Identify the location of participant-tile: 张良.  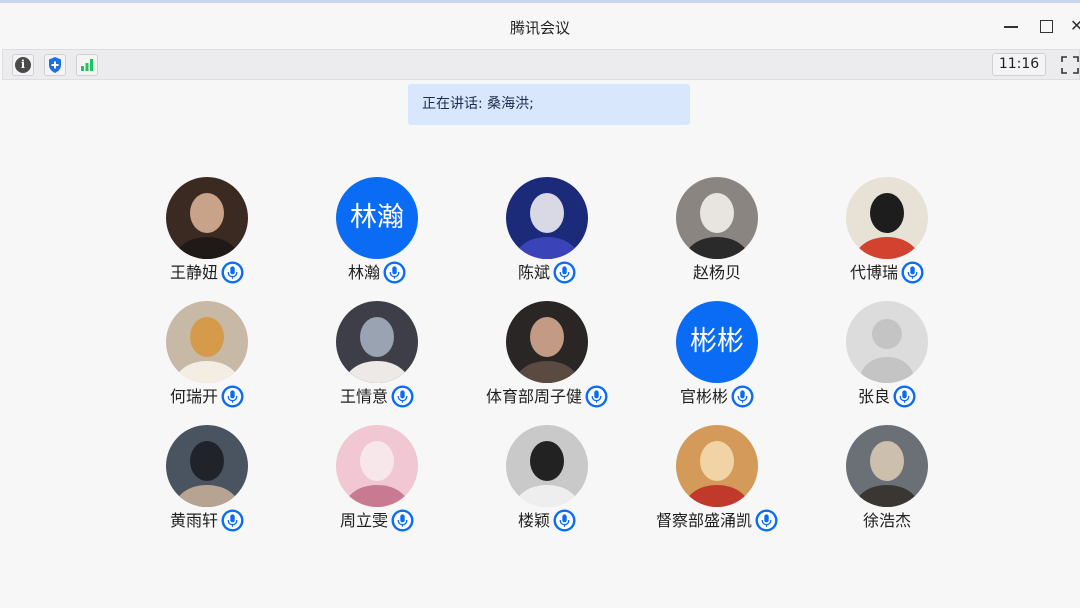
(887, 356).